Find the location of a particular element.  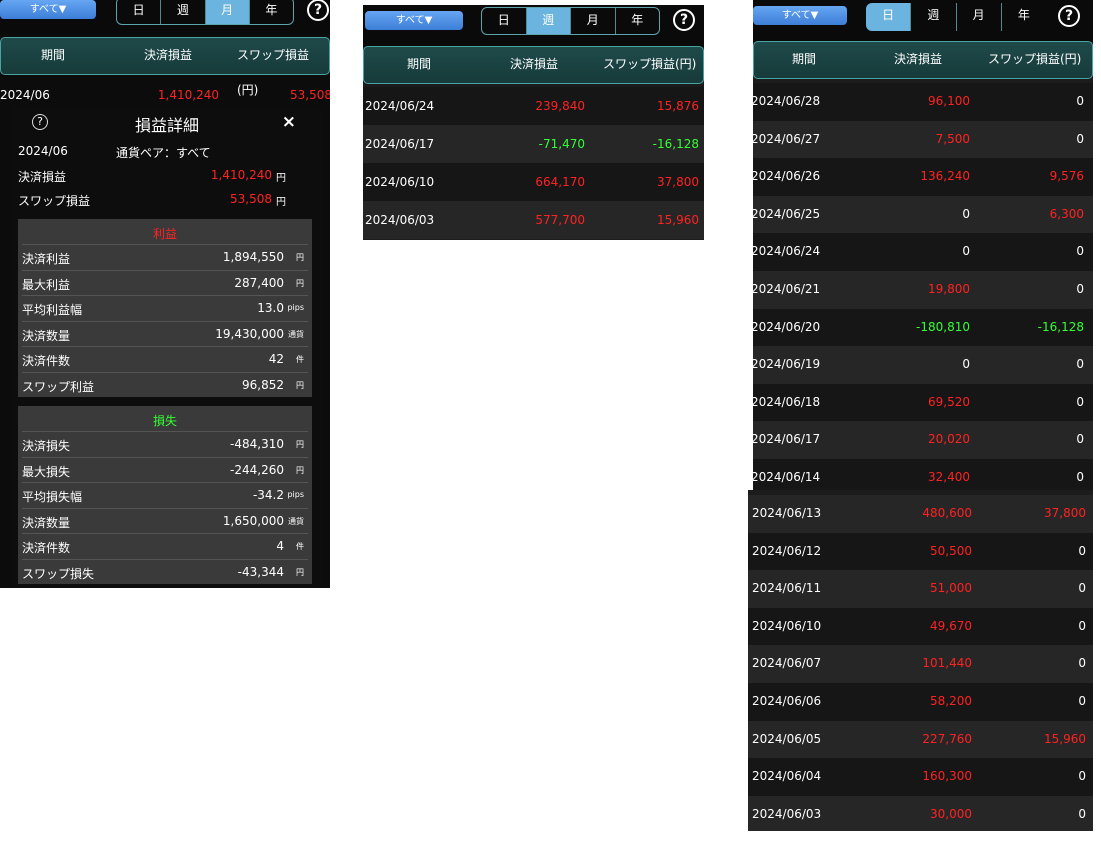

table-row: 2024/06/17 -71,470 -16,128 is located at coordinates (533, 144).